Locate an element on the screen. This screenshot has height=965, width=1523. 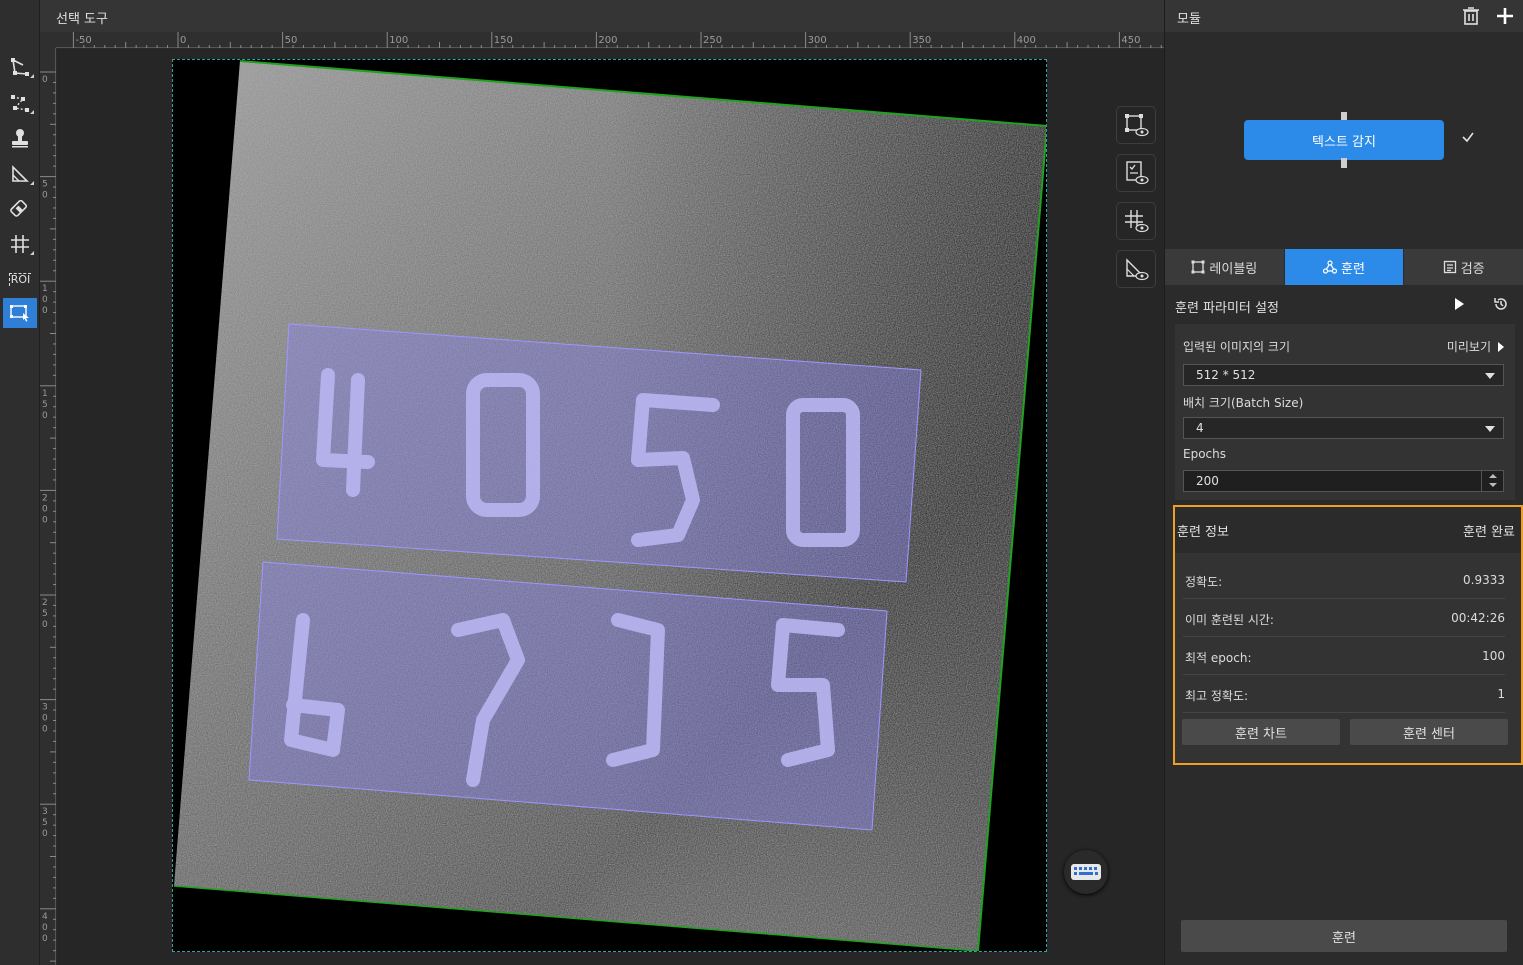
add-module-button is located at coordinates (1505, 16).